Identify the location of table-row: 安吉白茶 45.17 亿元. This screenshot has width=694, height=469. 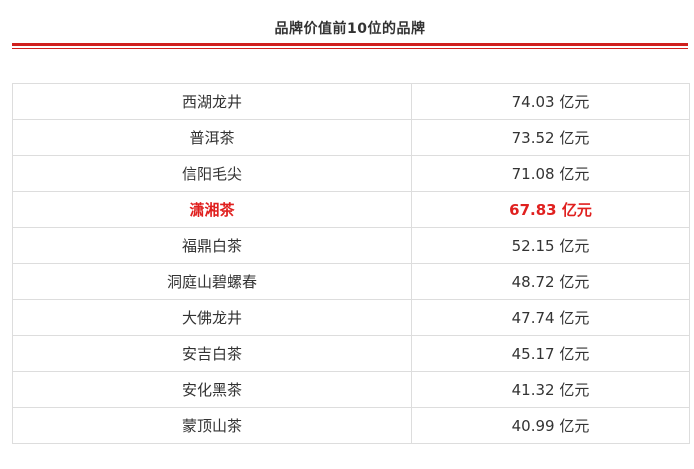
(351, 353).